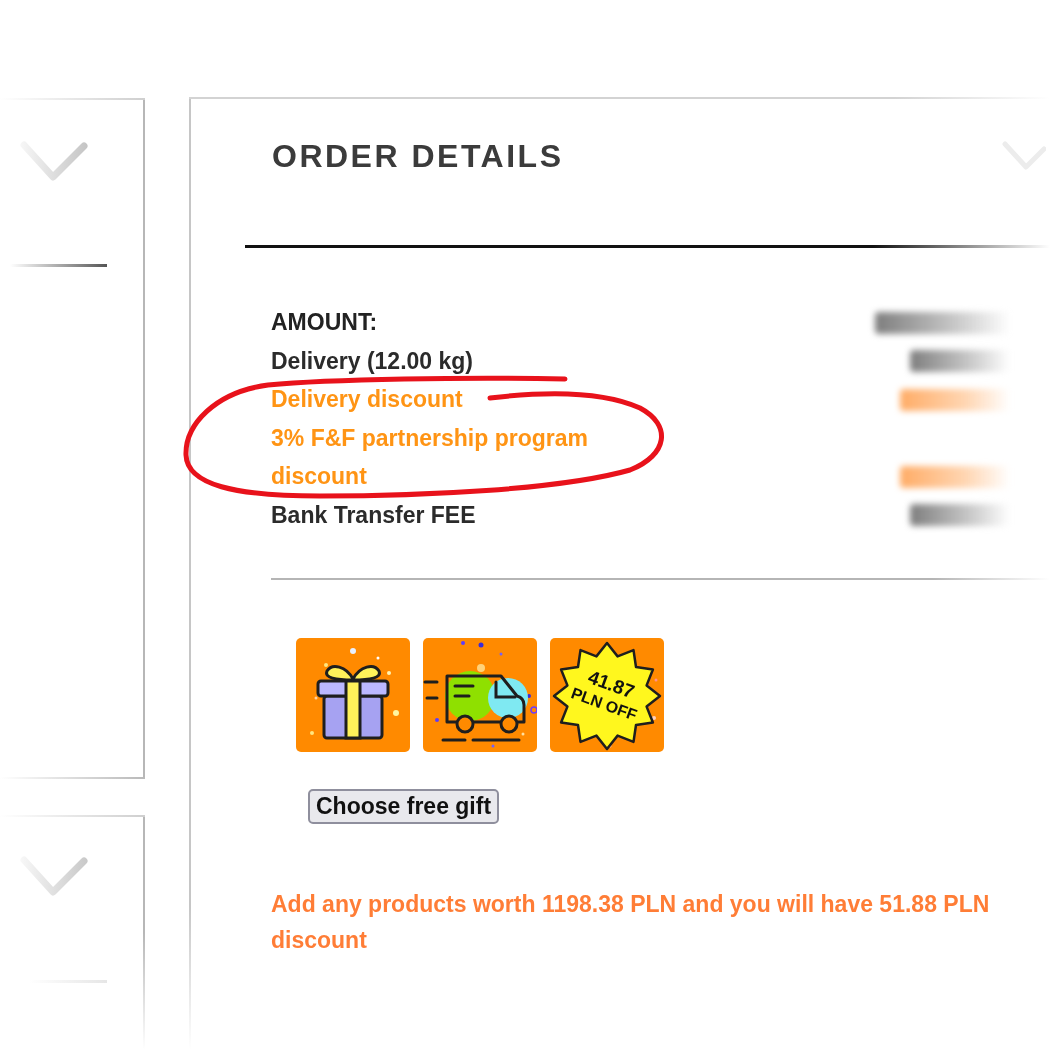 This screenshot has width=1050, height=1050. What do you see at coordinates (353, 695) in the screenshot?
I see `gift-box-icon` at bounding box center [353, 695].